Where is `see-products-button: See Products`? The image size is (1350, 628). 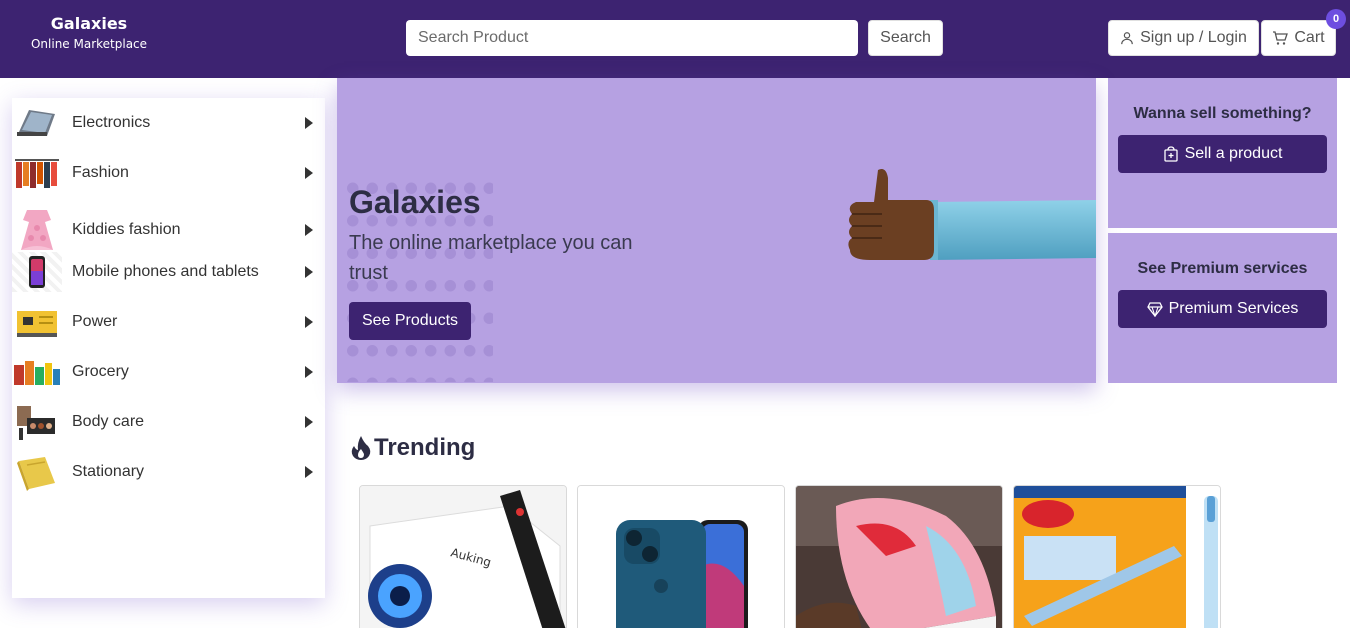 see-products-button: See Products is located at coordinates (410, 321).